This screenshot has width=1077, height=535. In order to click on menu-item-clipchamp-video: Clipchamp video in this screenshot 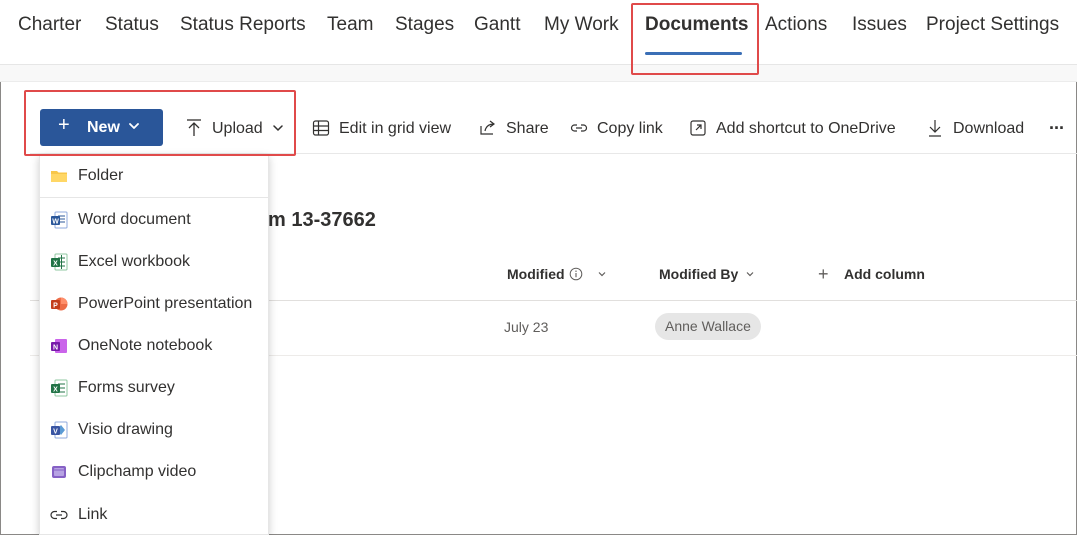, I will do `click(154, 472)`.